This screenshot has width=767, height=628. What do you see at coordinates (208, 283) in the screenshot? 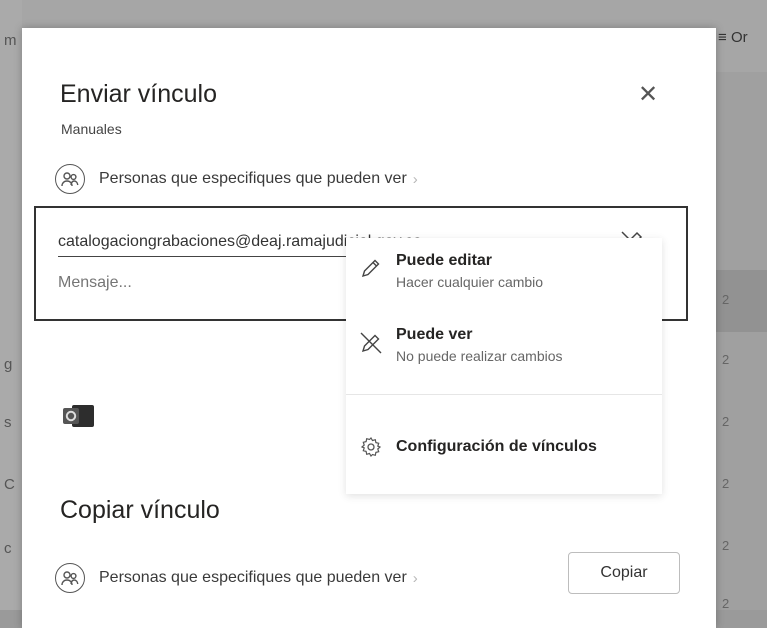
I see `message-input` at bounding box center [208, 283].